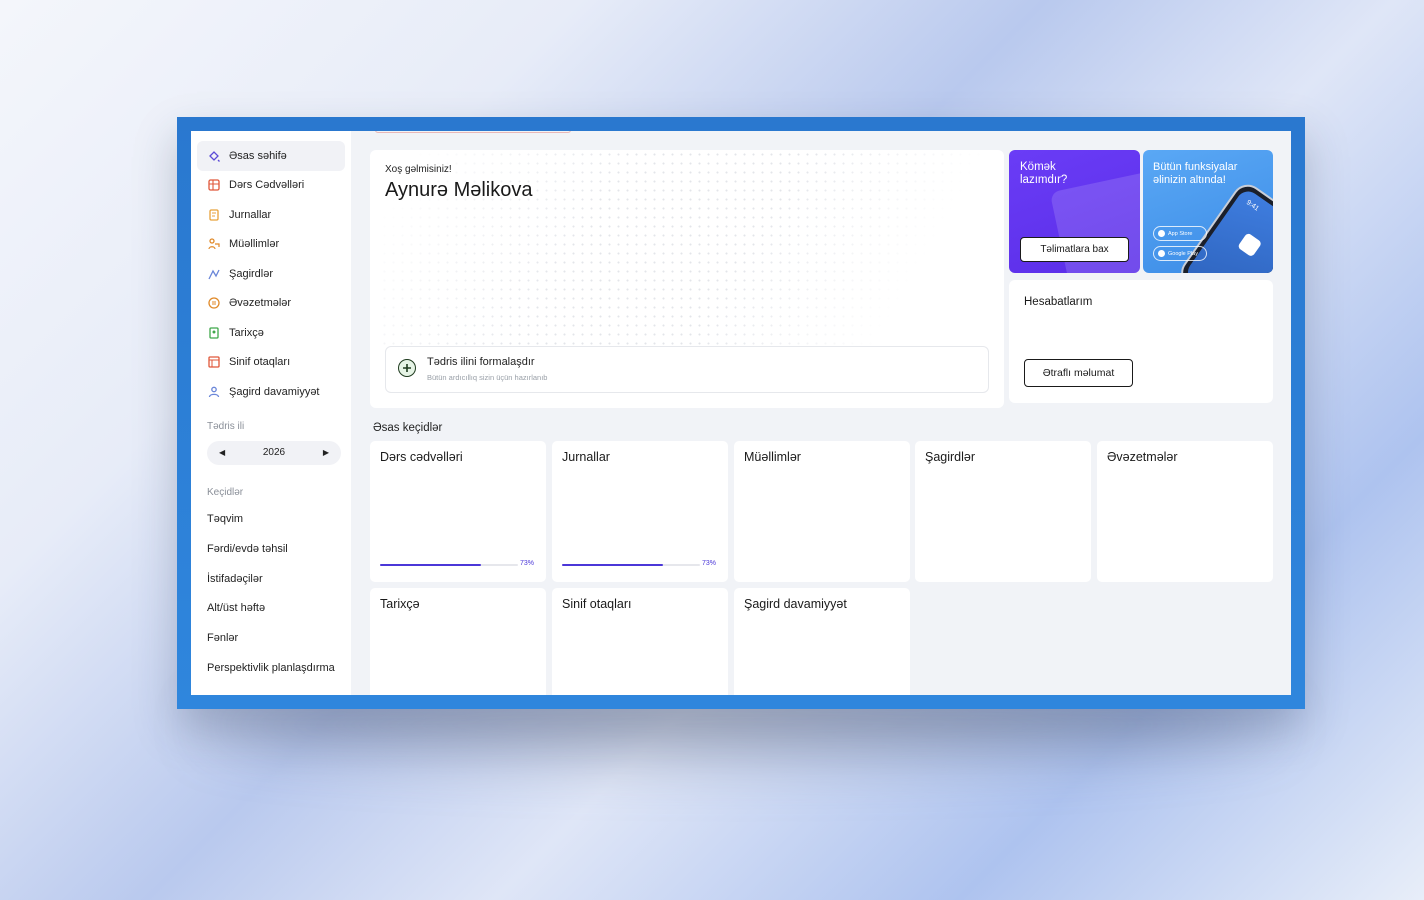 The height and width of the screenshot is (900, 1424). I want to click on year-prev-icon: ◀, so click(222, 452).